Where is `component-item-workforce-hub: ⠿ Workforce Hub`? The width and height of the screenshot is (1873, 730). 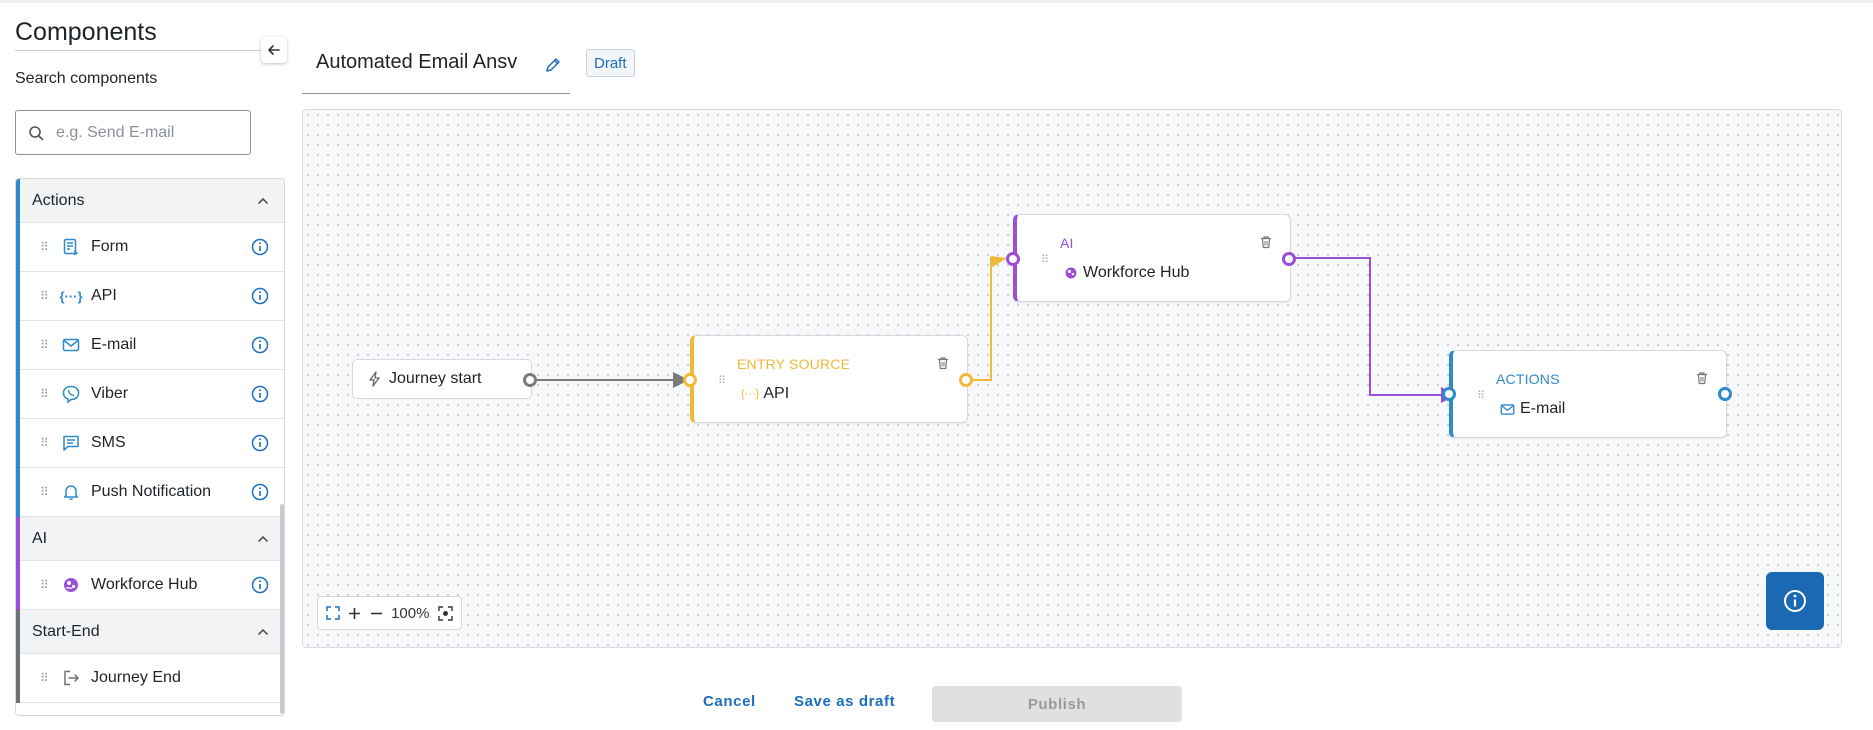 component-item-workforce-hub: ⠿ Workforce Hub is located at coordinates (152, 585).